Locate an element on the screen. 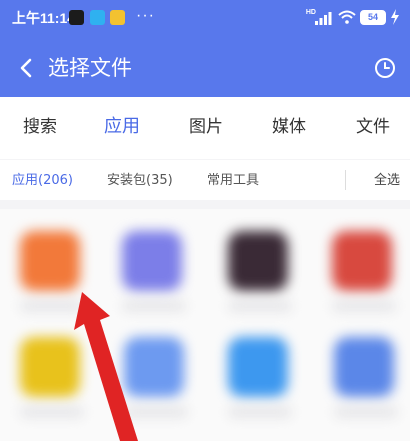  category-tabs: 搜索 应用 图片 媒体 文件 is located at coordinates (205, 128).